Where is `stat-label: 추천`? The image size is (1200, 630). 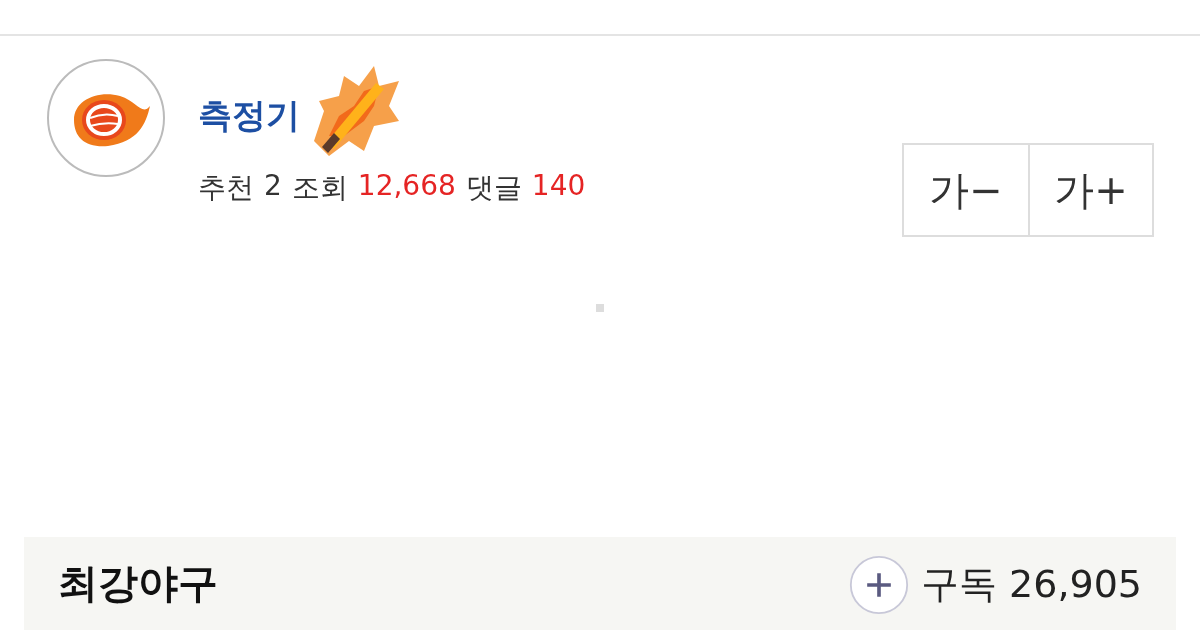 stat-label: 추천 is located at coordinates (226, 188).